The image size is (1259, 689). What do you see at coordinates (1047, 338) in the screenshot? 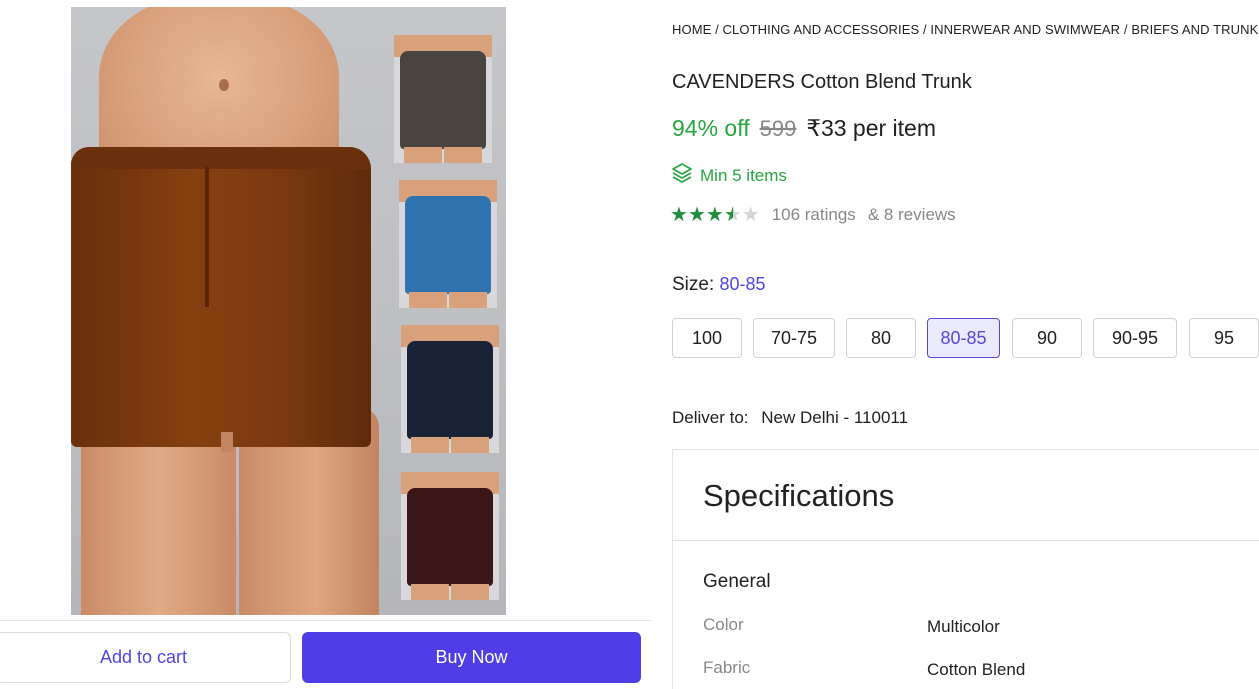
I see `size-option: 90` at bounding box center [1047, 338].